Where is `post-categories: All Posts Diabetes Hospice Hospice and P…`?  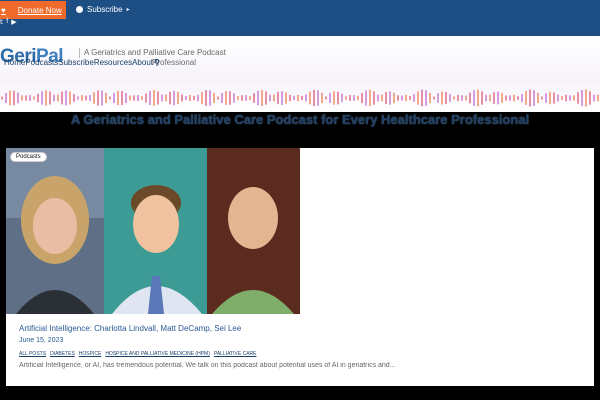
post-categories: All Posts Diabetes Hospice Hospice and P… is located at coordinates (137, 354).